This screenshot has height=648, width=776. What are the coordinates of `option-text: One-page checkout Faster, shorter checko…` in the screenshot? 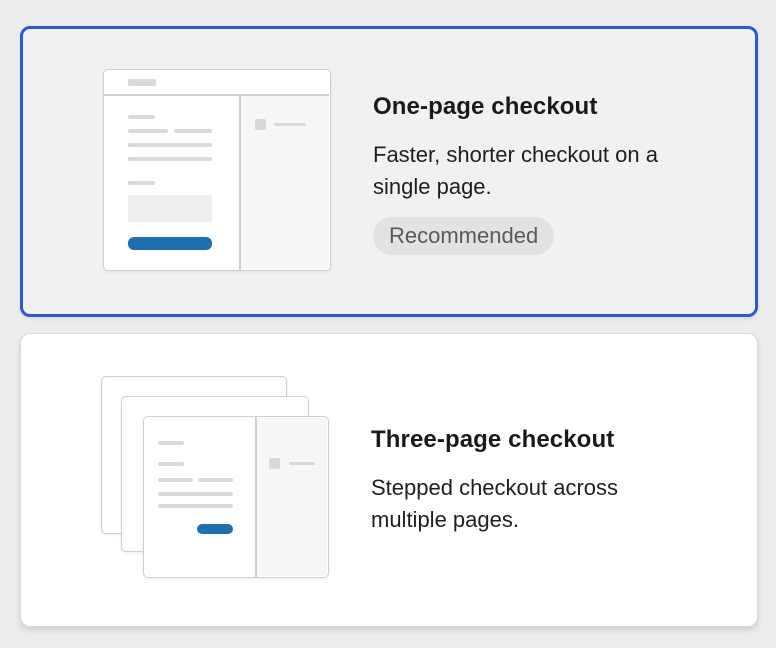 It's located at (533, 174).